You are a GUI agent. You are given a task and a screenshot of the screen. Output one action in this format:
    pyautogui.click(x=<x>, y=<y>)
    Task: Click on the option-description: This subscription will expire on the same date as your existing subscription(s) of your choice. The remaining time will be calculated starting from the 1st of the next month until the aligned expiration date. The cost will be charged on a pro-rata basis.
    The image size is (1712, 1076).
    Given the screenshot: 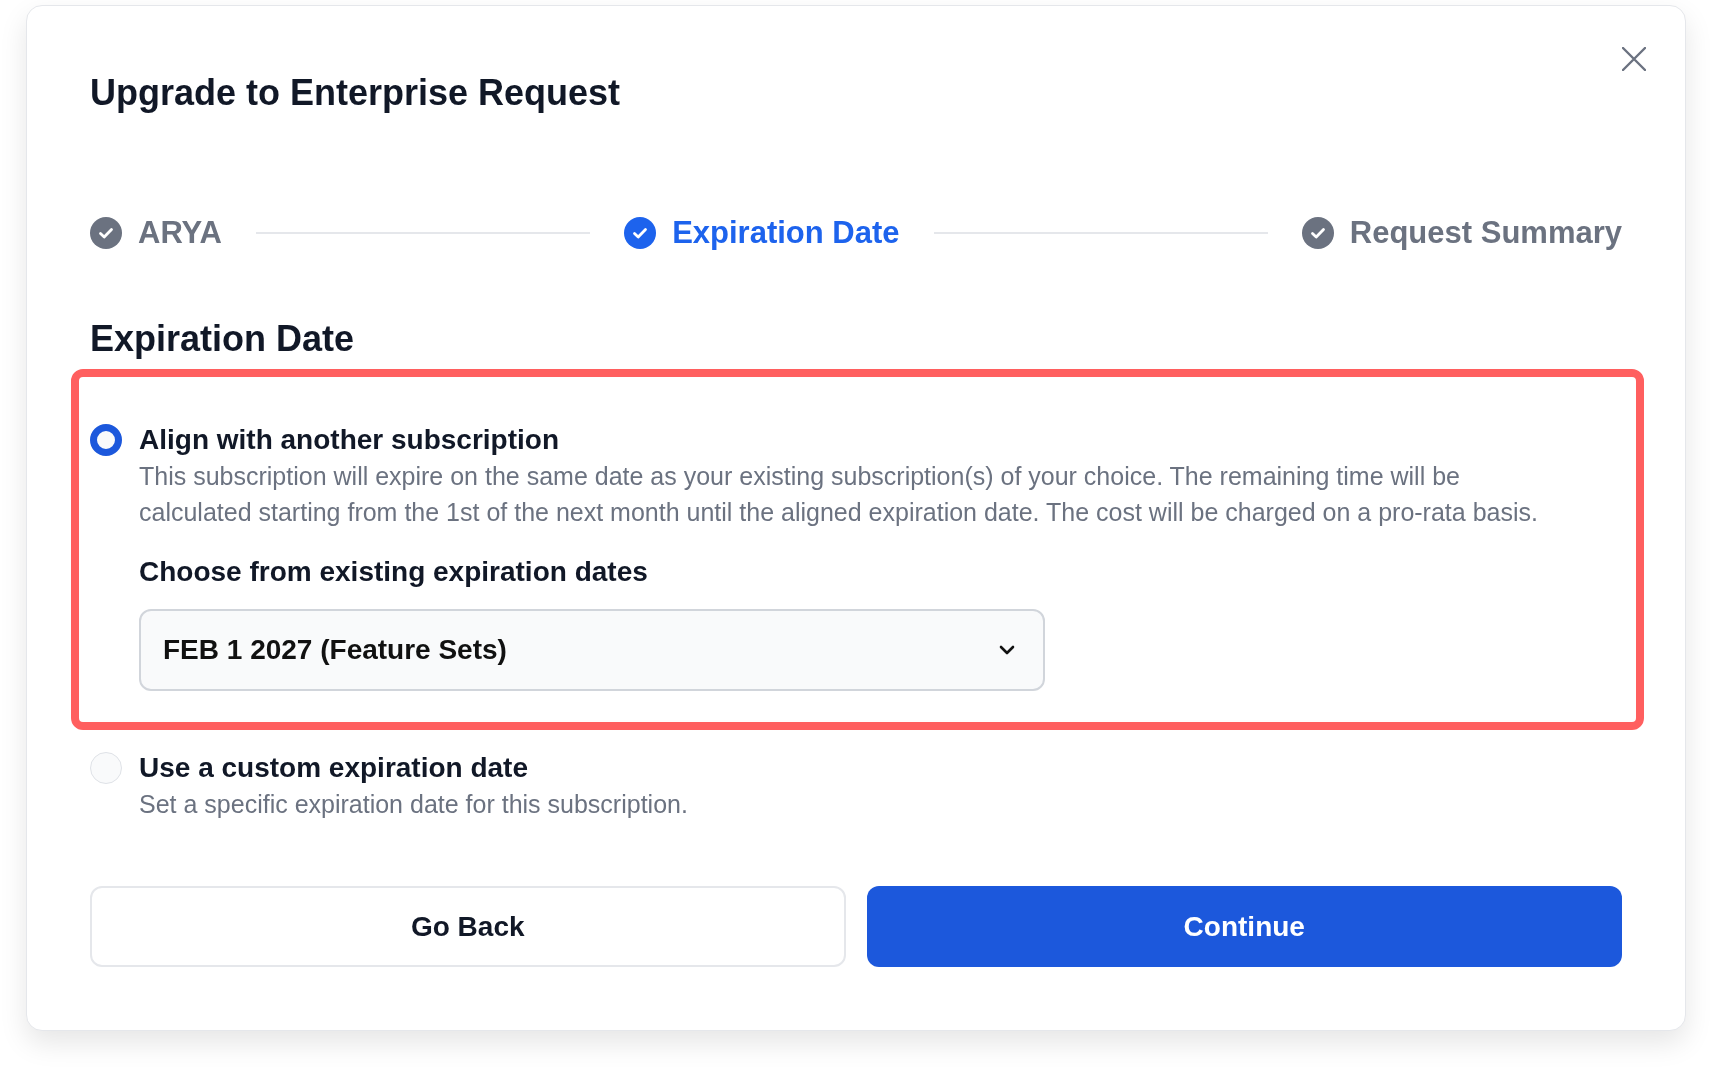 What is the action you would take?
    pyautogui.click(x=839, y=494)
    